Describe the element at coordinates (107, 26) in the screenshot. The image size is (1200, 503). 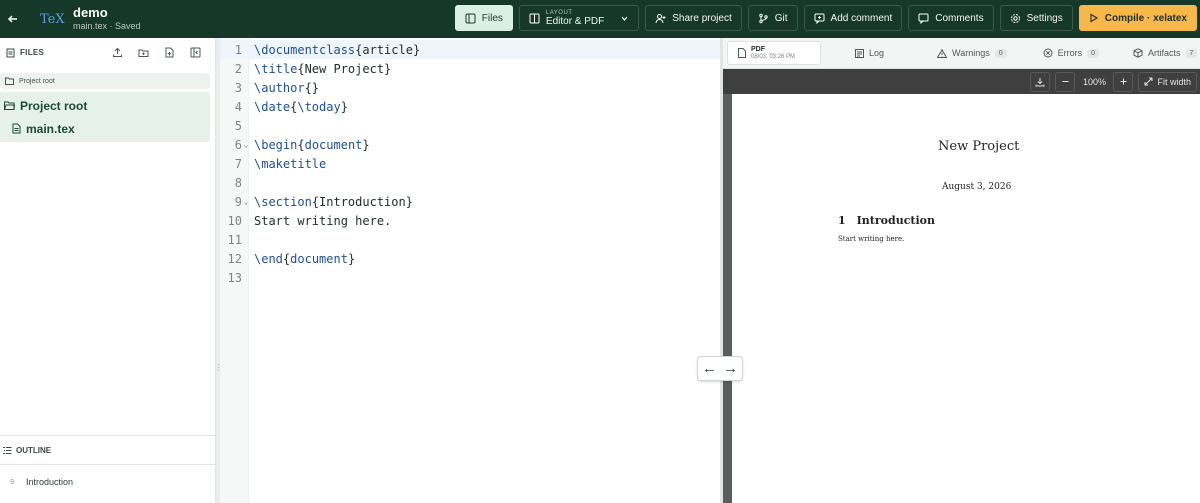
I see `project-status: main.tex · Saved` at that location.